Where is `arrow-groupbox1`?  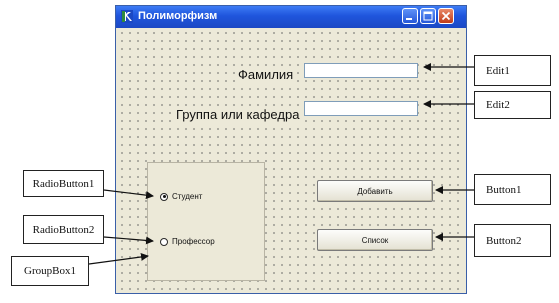 arrow-groupbox1 is located at coordinates (118, 258).